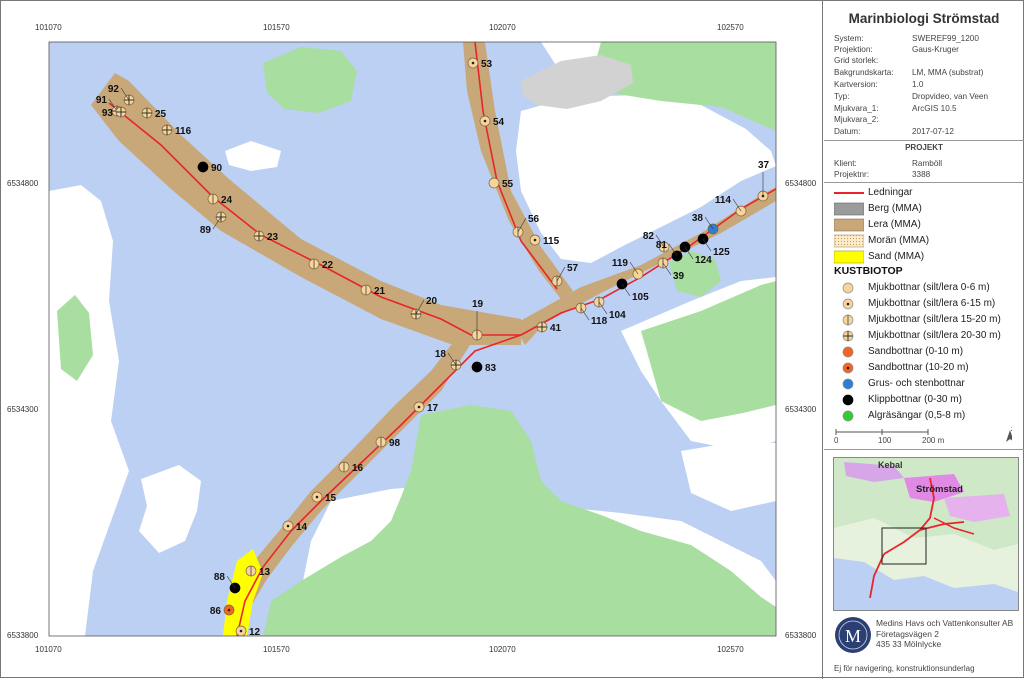  I want to click on projekt-heading: PROJEKT, so click(924, 147).